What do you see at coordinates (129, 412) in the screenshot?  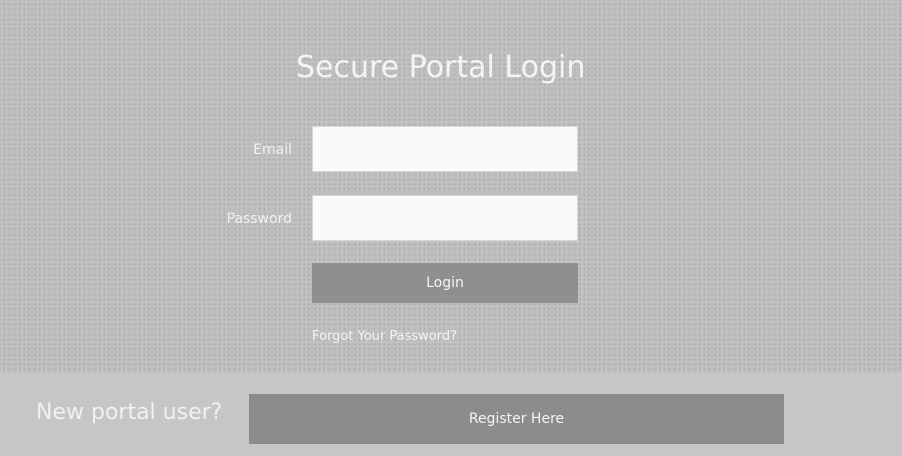 I see `new-user-prompt: New portal user?` at bounding box center [129, 412].